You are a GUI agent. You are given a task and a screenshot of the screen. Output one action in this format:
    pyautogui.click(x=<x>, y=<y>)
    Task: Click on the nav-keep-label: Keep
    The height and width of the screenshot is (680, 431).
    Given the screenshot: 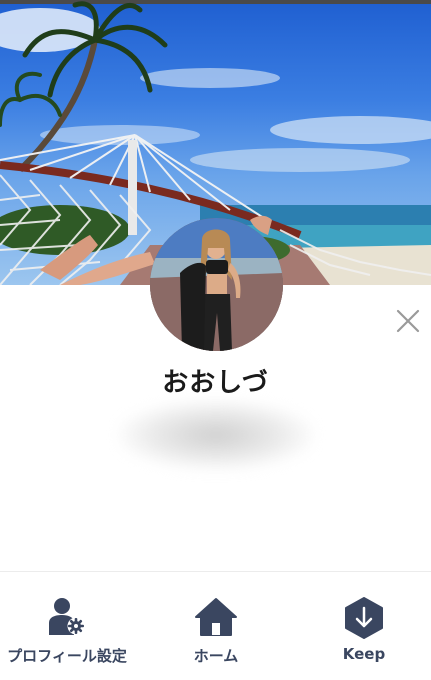 What is the action you would take?
    pyautogui.click(x=364, y=654)
    